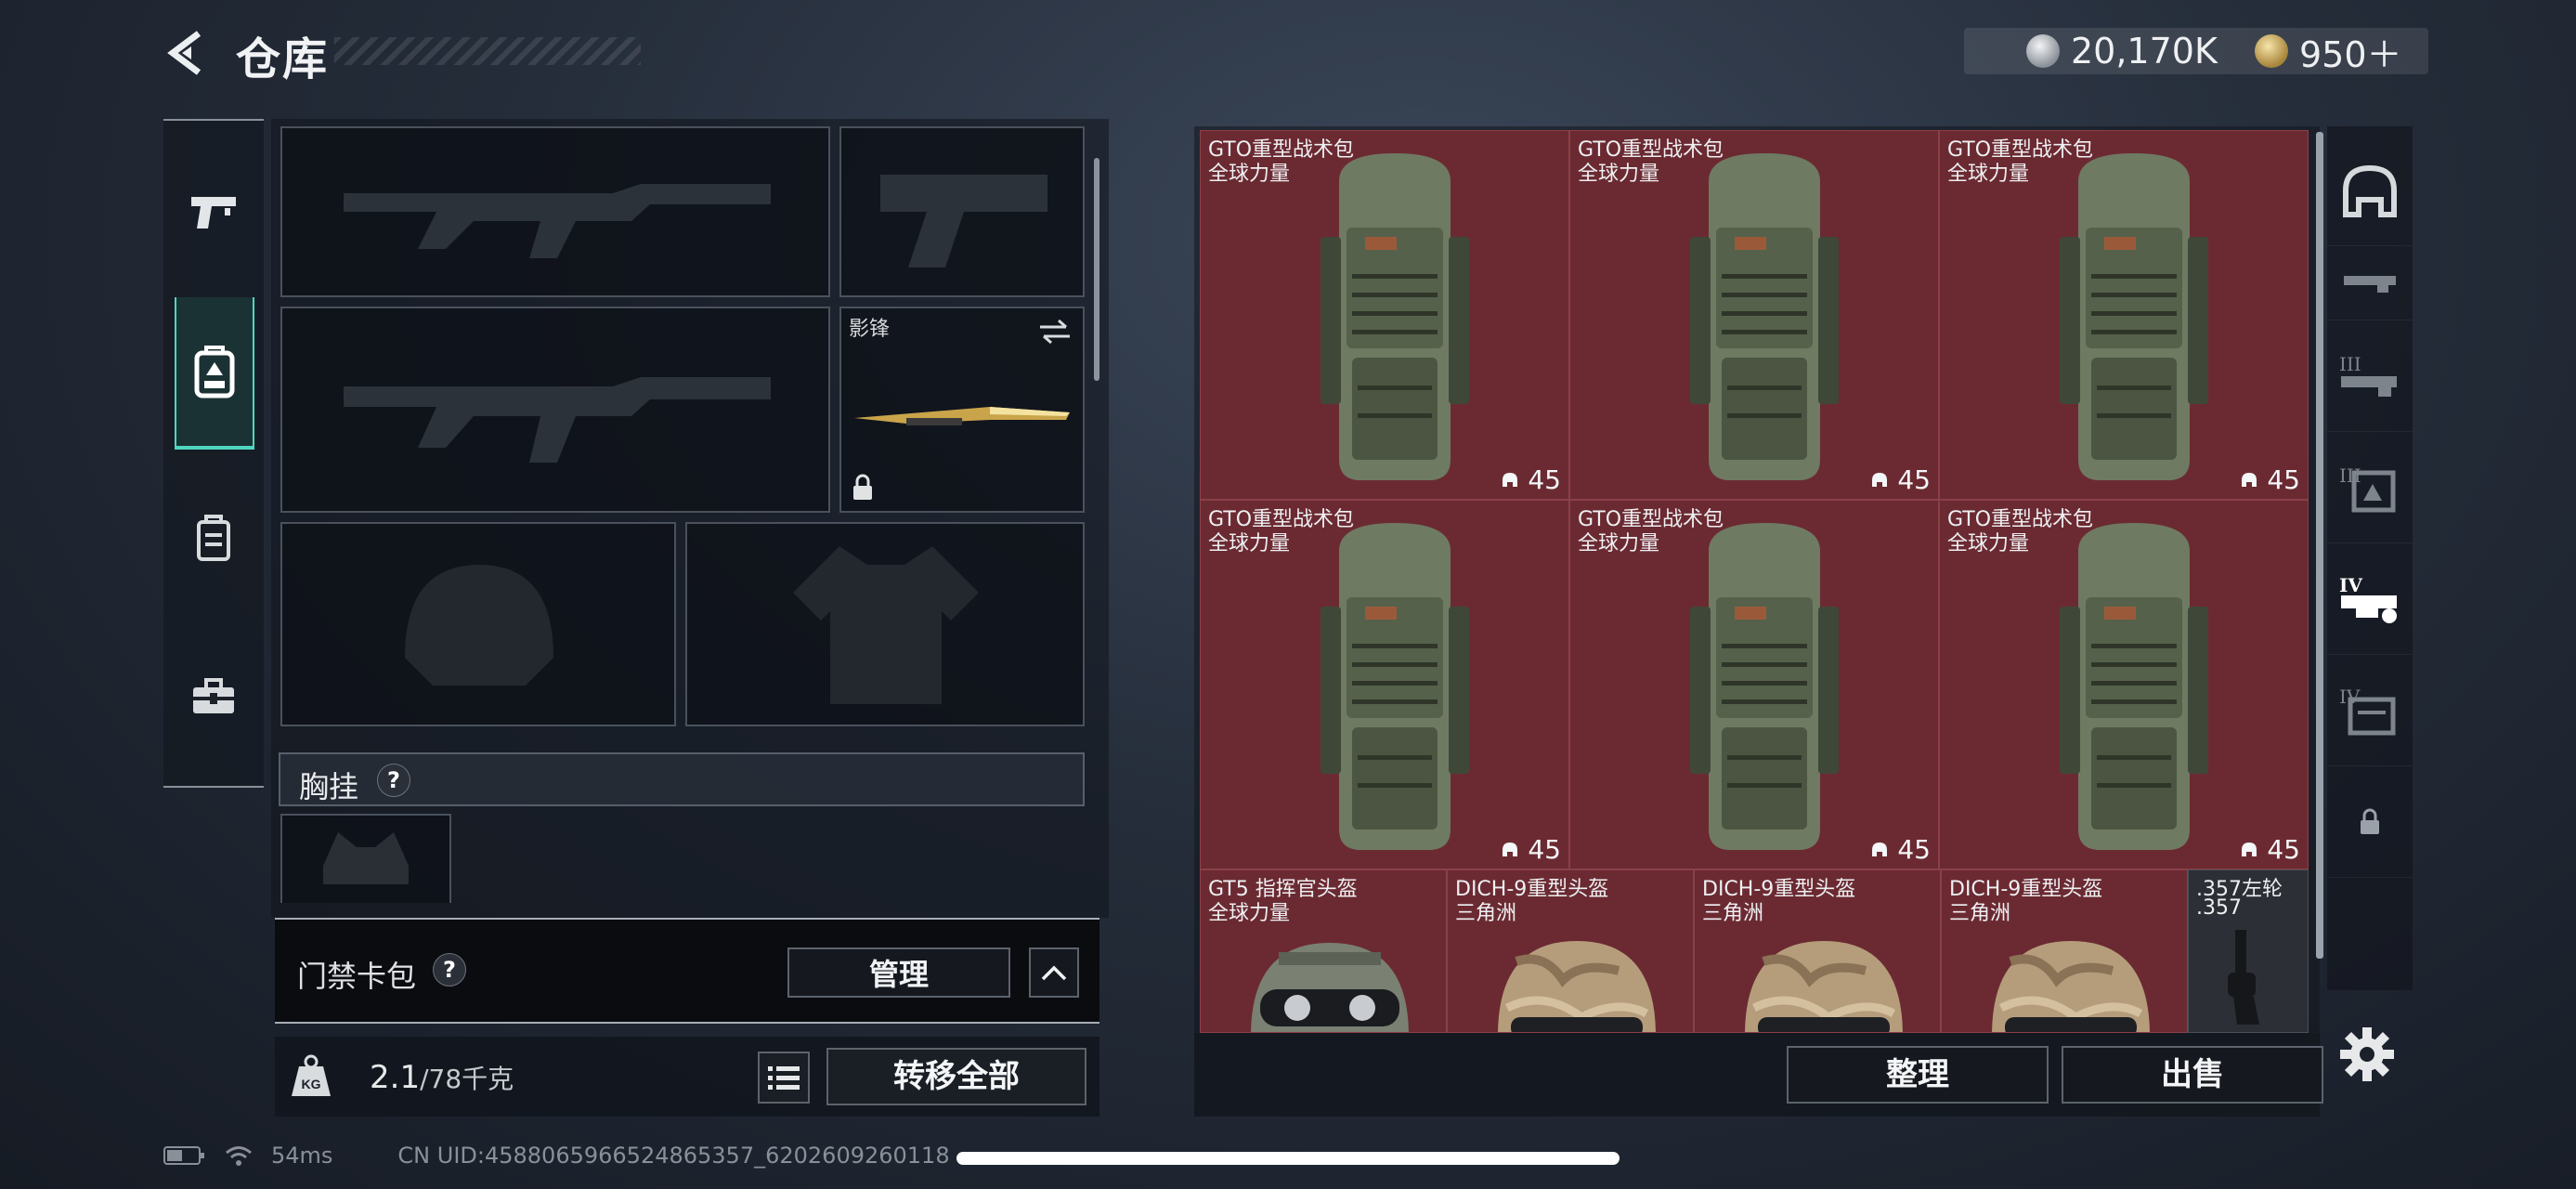 This screenshot has width=2576, height=1189. I want to click on manage-button: 管理, so click(898, 972).